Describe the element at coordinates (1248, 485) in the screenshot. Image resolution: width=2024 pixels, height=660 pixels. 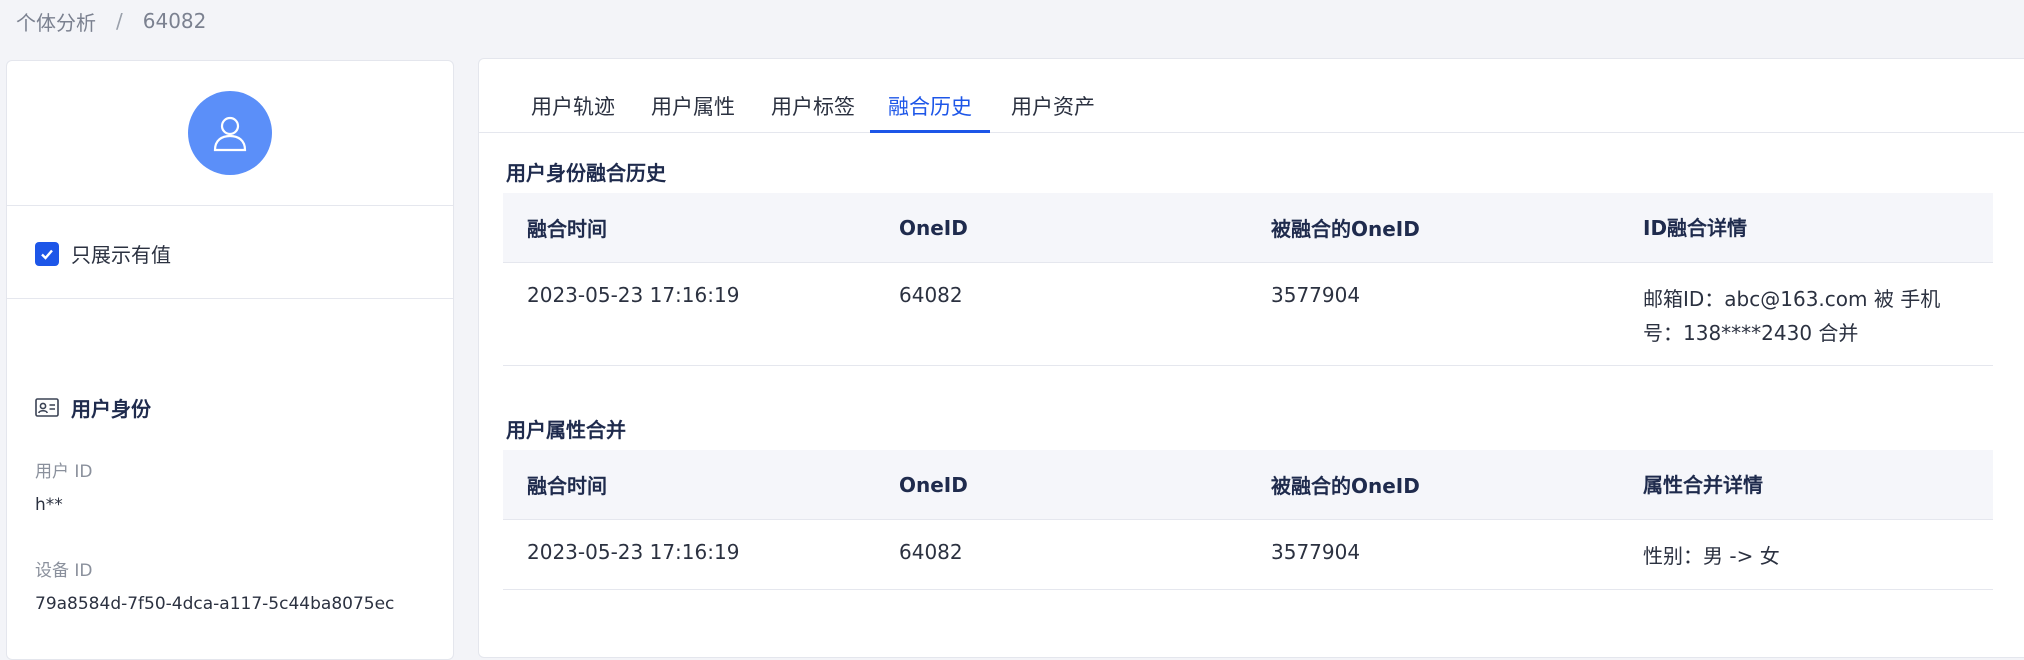
I see `table-header: 融合时间 OneID 被融合的OneID 属性合并详情` at that location.